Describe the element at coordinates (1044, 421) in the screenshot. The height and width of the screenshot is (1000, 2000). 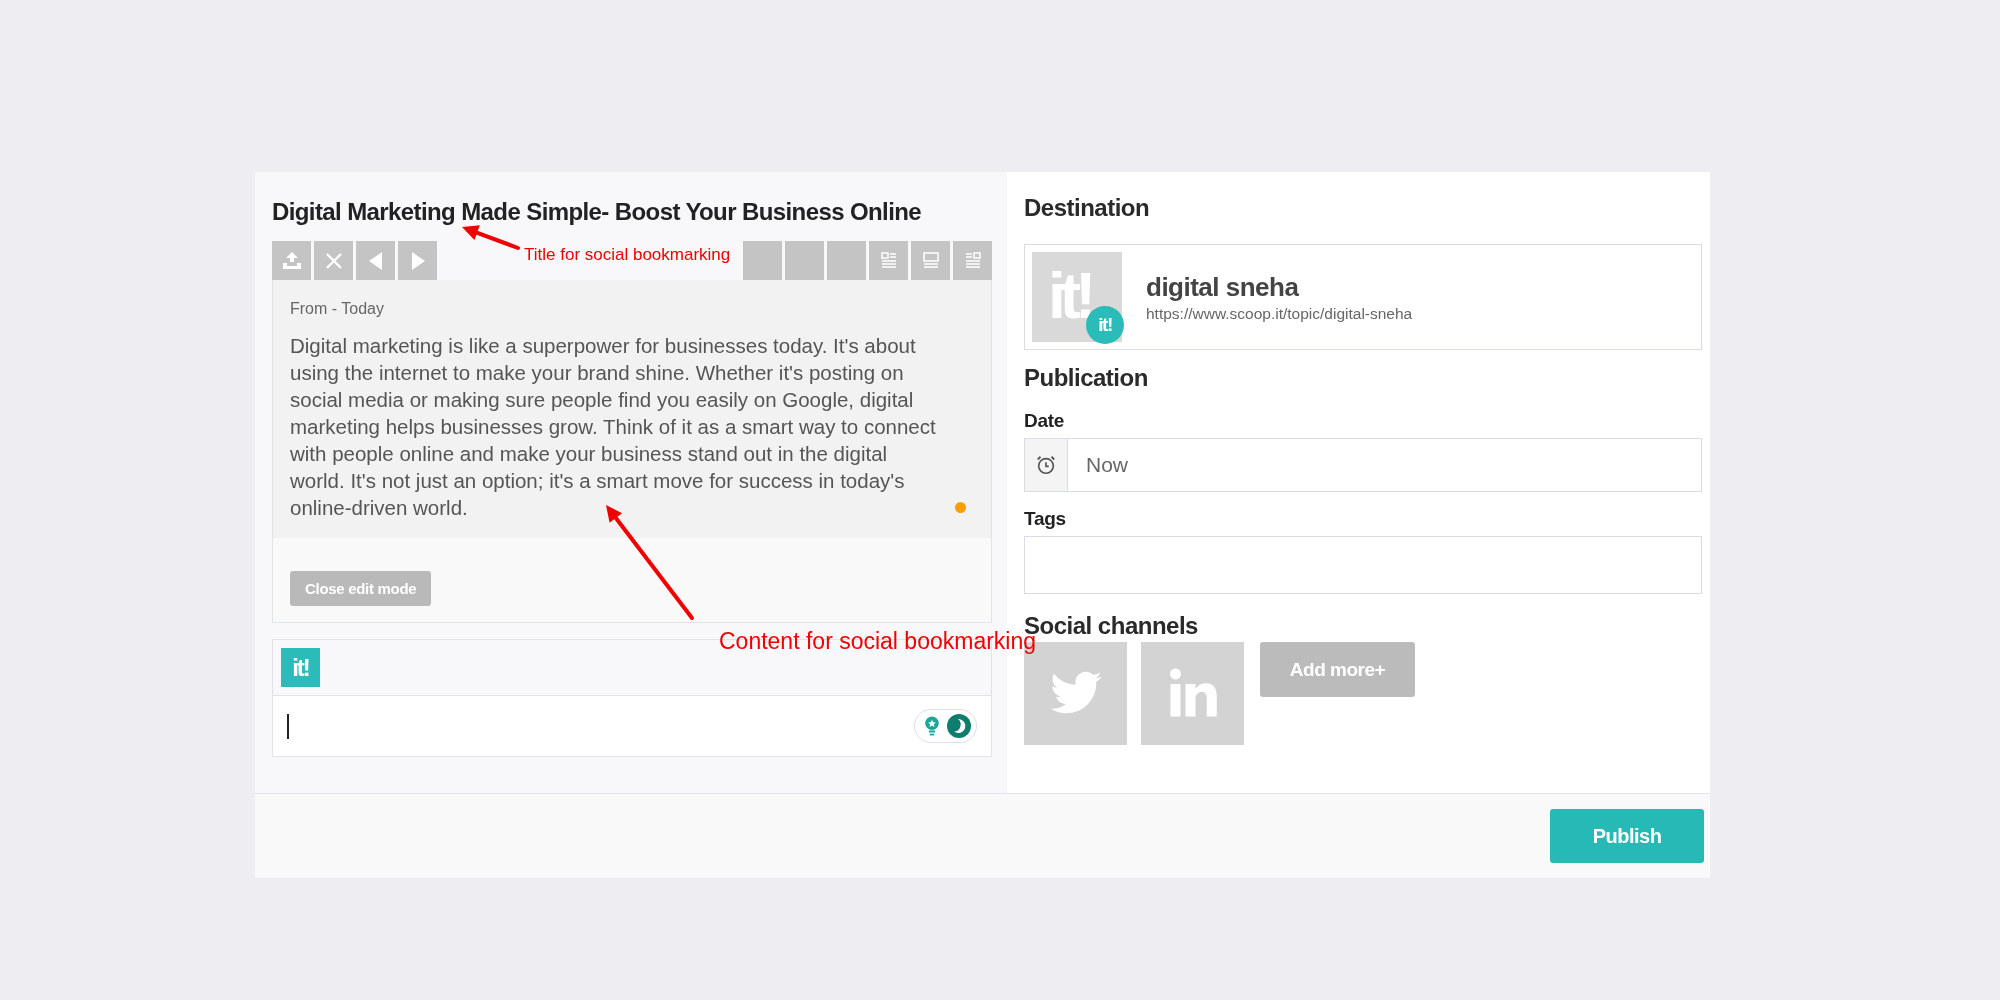
I see `field-label: Date` at that location.